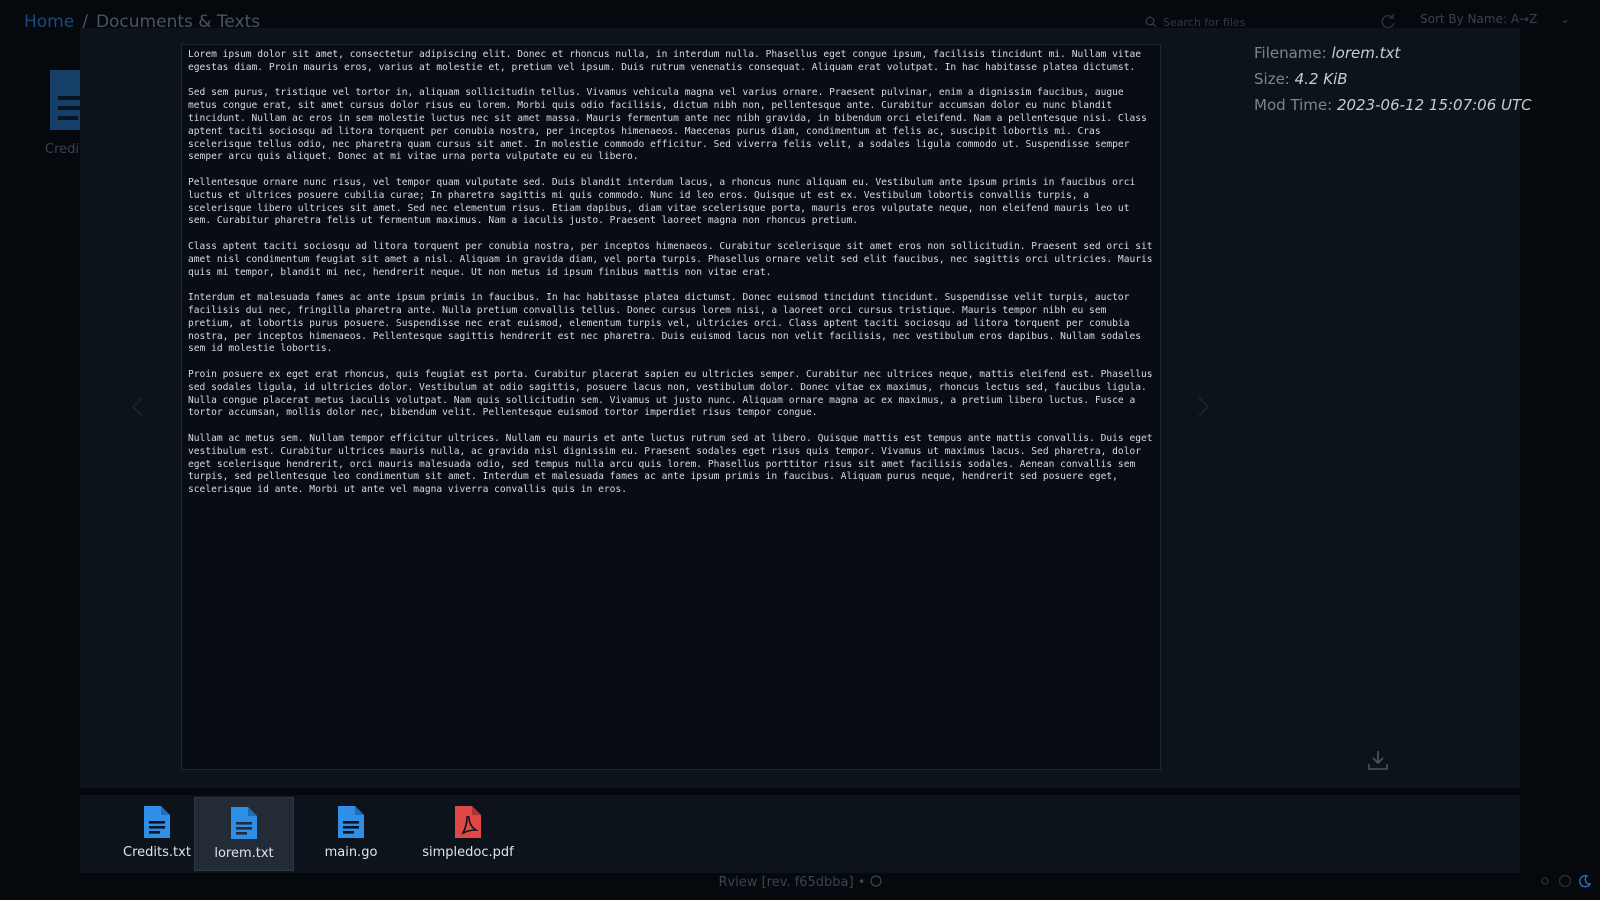  I want to click on filename-label: Filename:, so click(1290, 53).